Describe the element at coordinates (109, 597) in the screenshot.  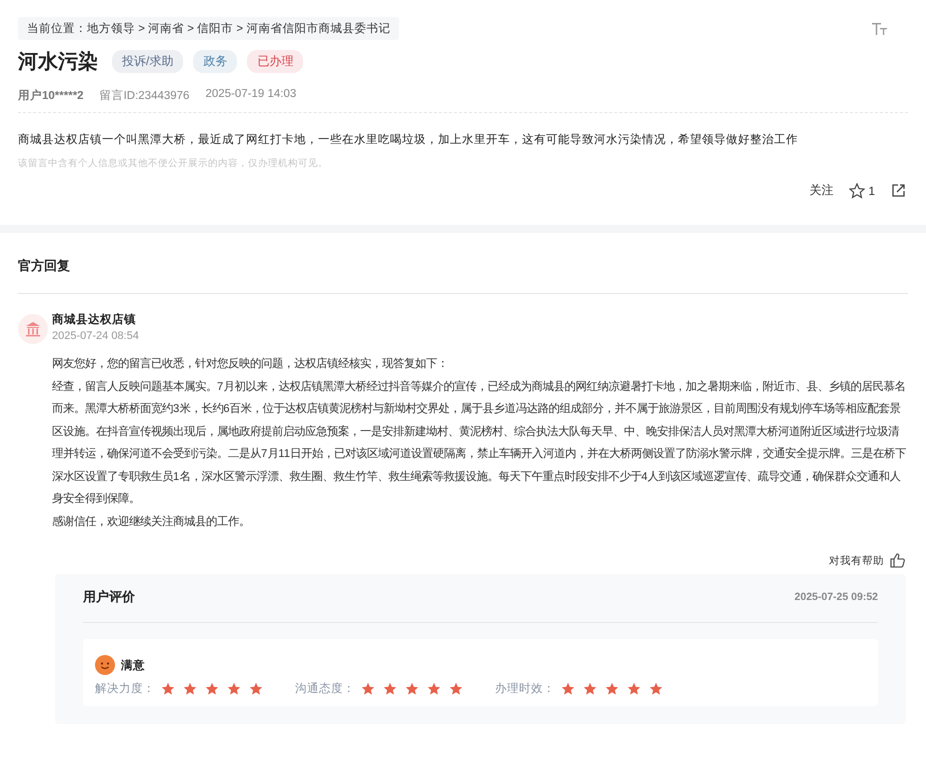
I see `evaluation-heading: 用户评价` at that location.